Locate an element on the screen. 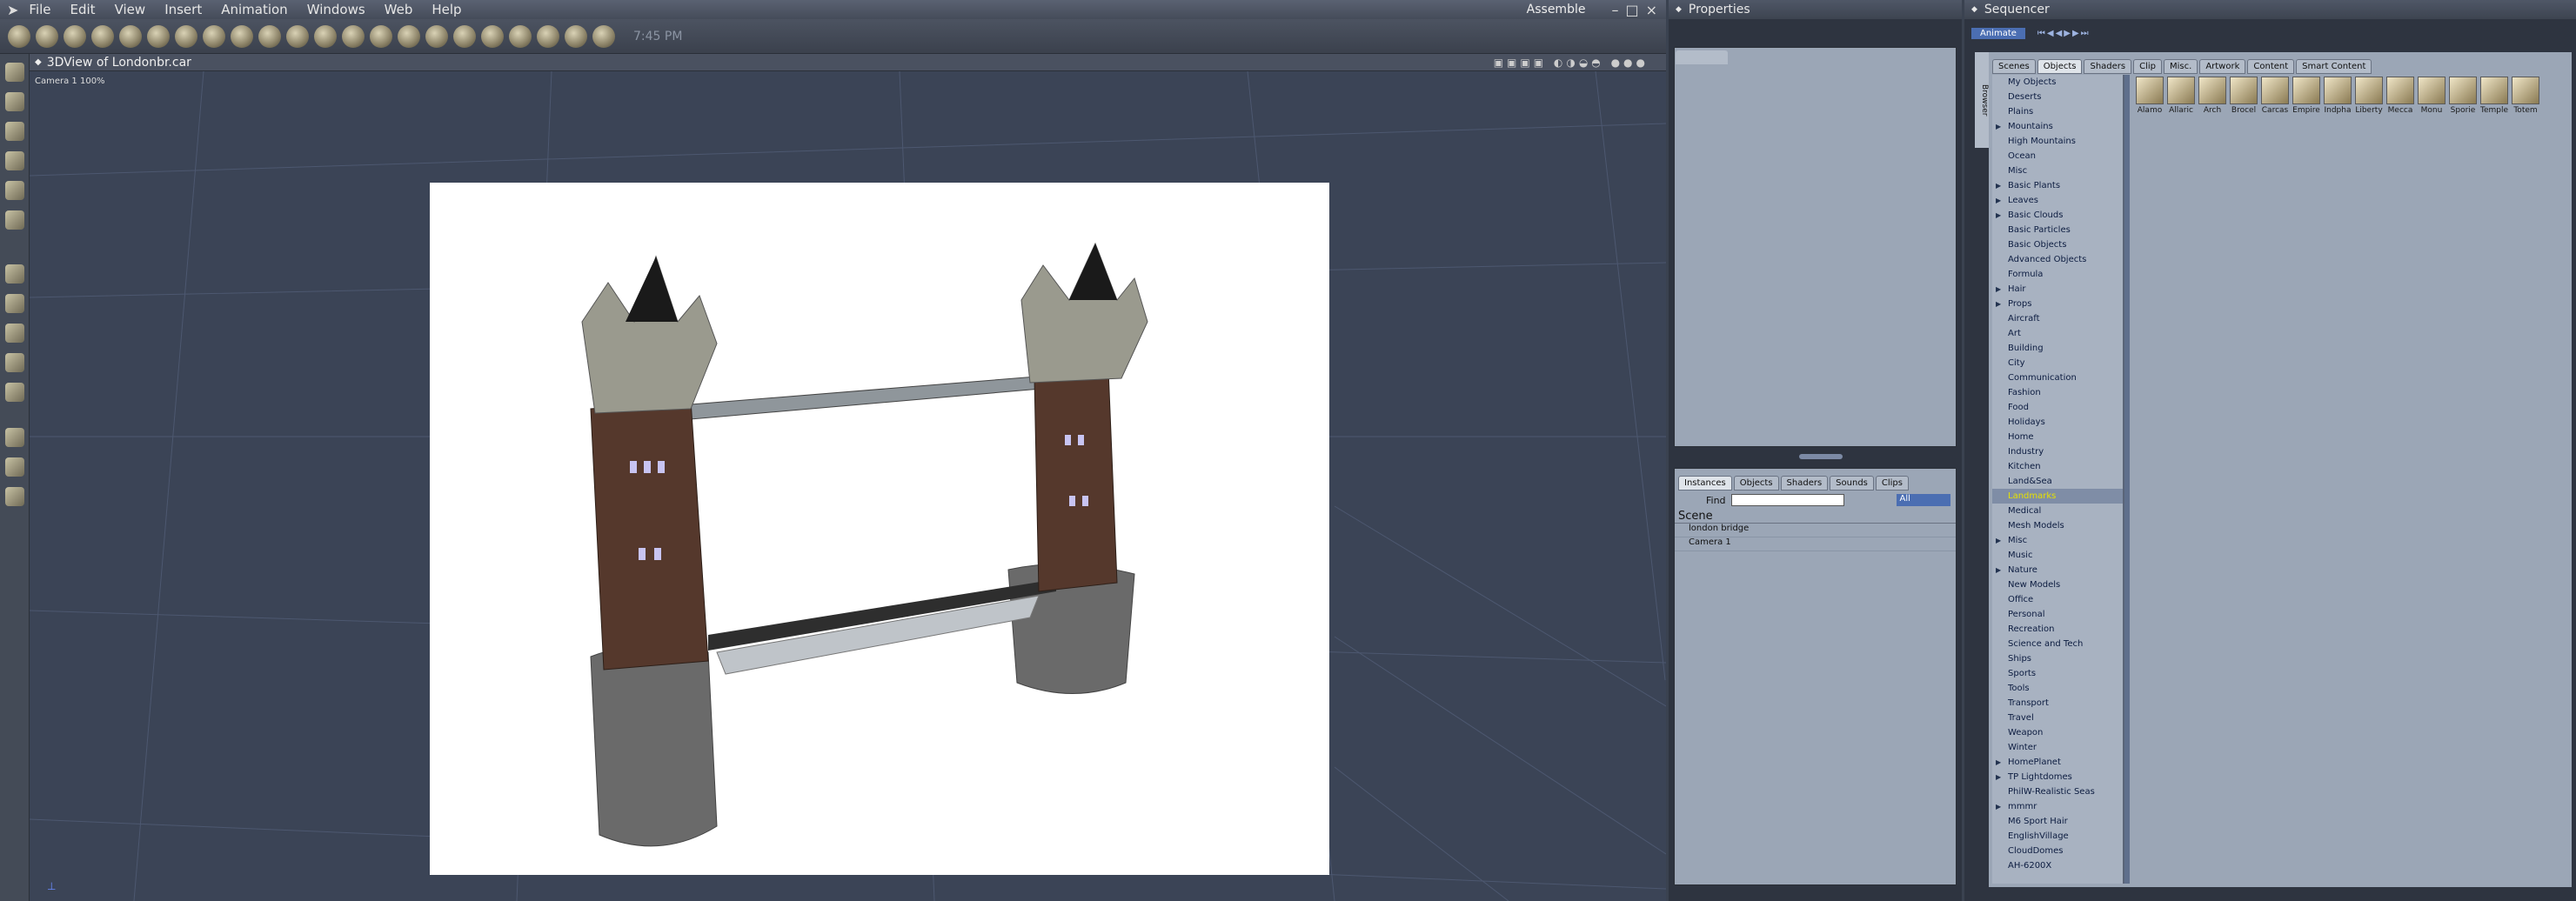 The image size is (2576, 901). hand-tool-icon is located at coordinates (14, 467).